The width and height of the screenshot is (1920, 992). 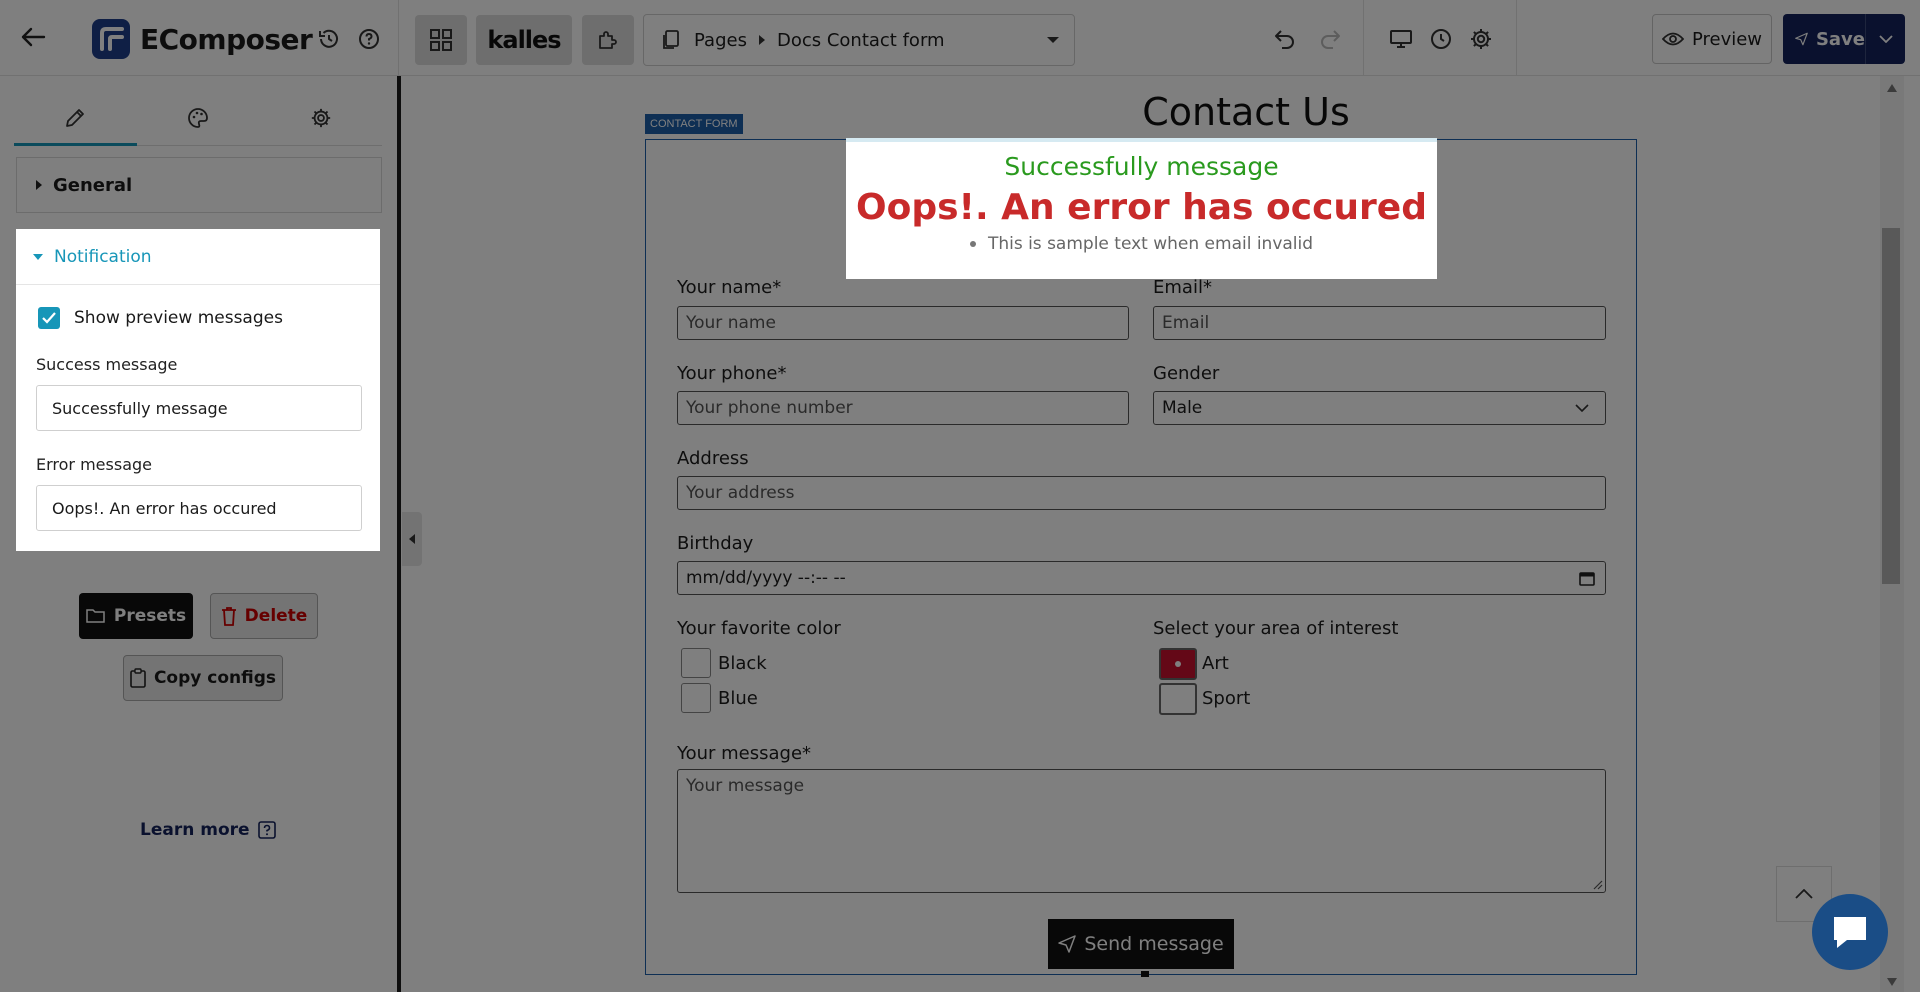 What do you see at coordinates (226, 39) in the screenshot?
I see `app-name: EComposer` at bounding box center [226, 39].